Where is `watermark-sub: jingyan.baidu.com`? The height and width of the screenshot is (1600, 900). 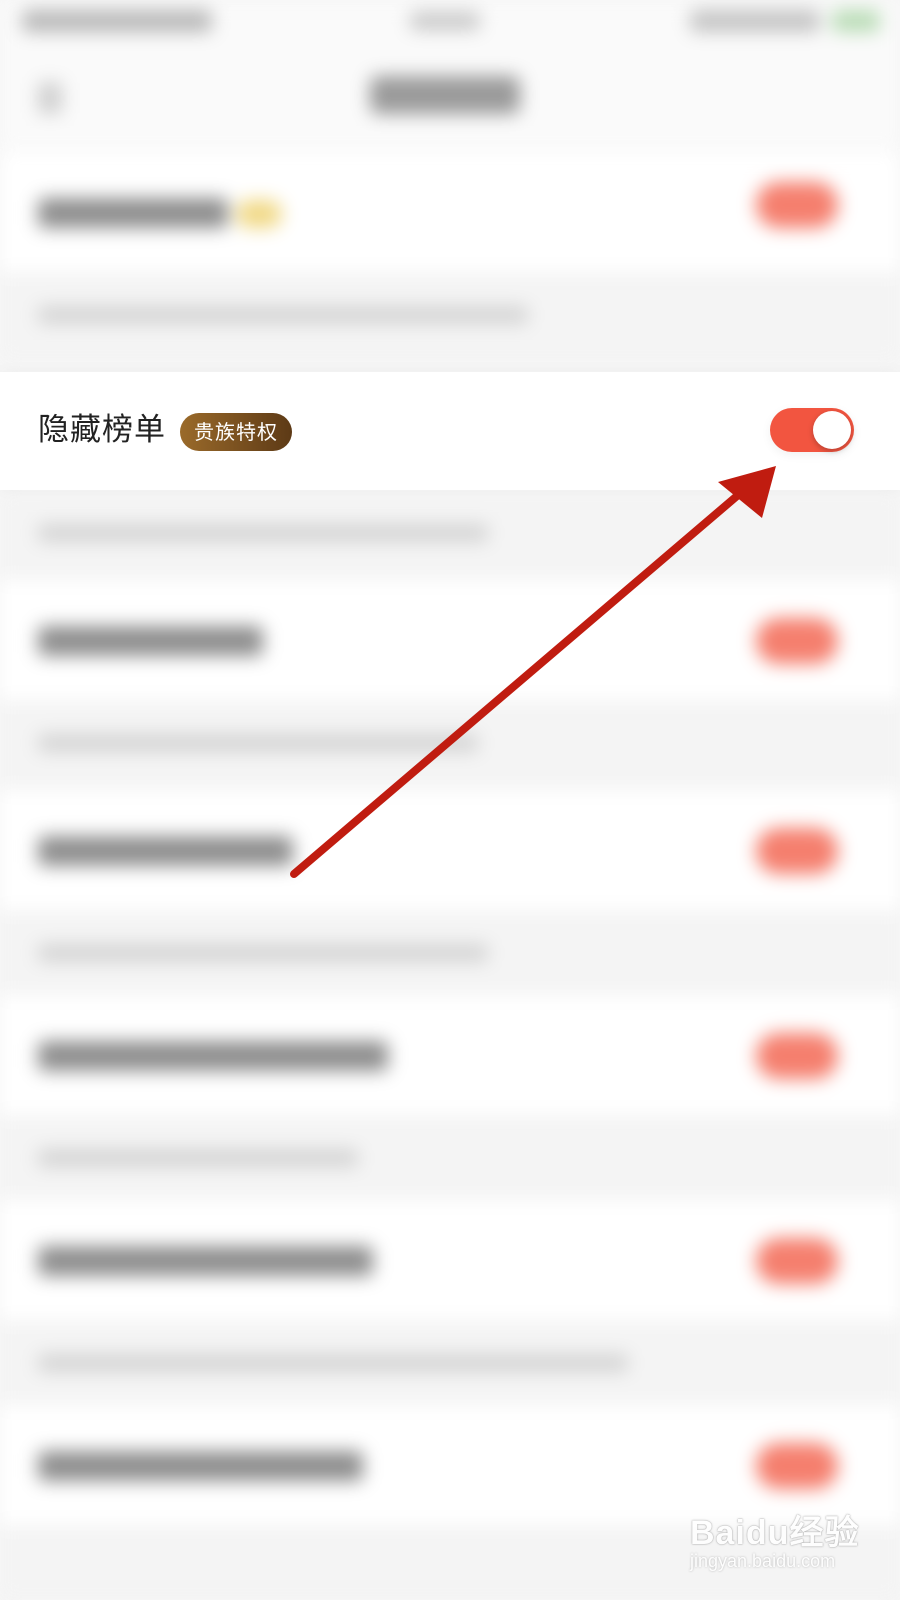
watermark-sub: jingyan.baidu.com is located at coordinates (763, 1561).